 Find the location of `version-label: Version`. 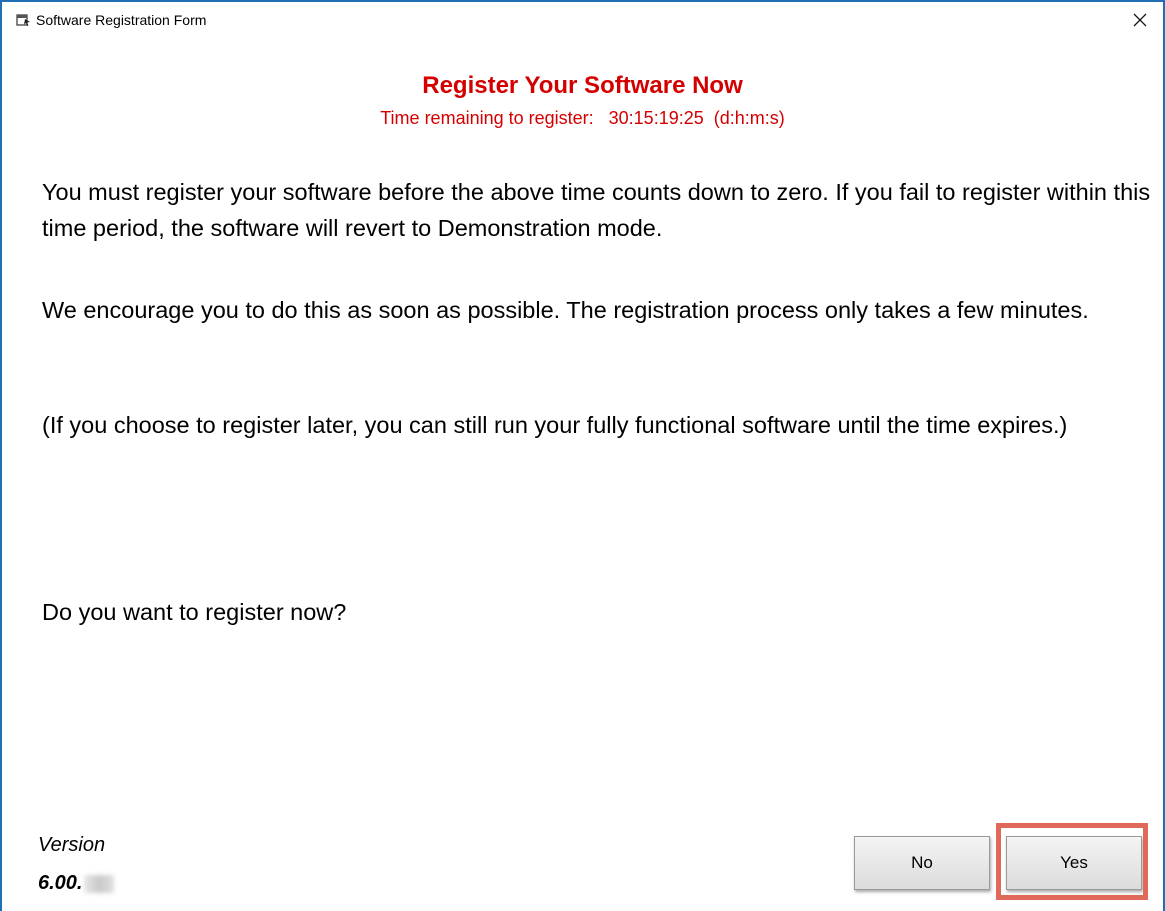

version-label: Version is located at coordinates (72, 845).